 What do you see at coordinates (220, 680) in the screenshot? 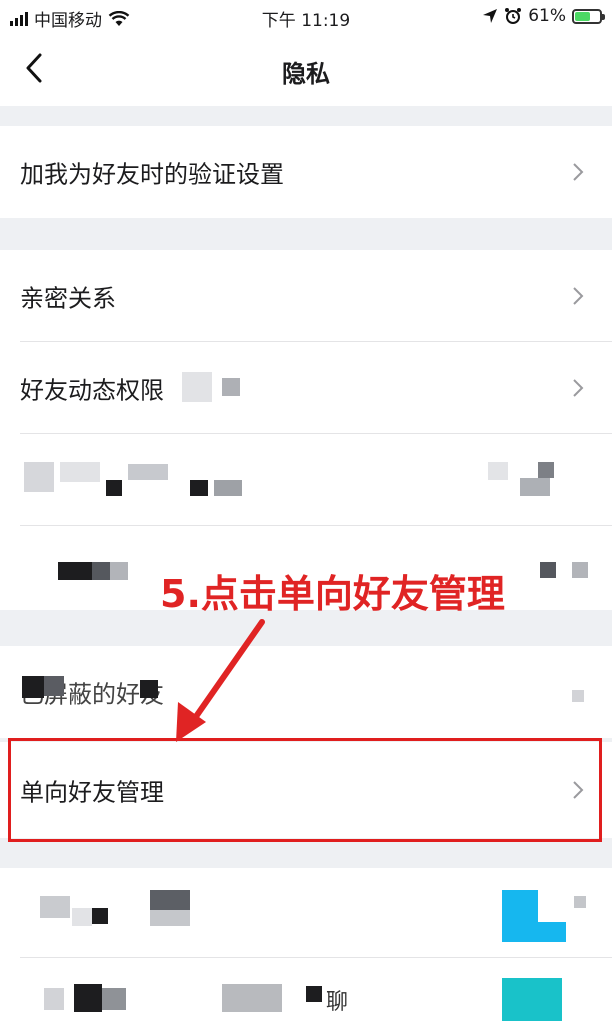
I see `annotation-arrow` at bounding box center [220, 680].